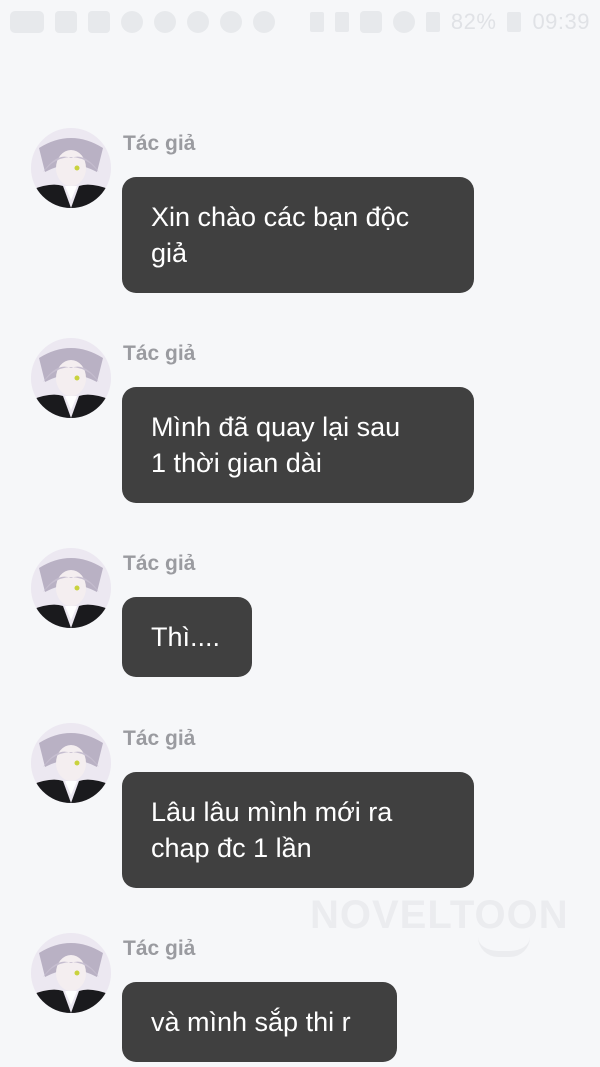 The height and width of the screenshot is (1067, 600). I want to click on noveltoon-watermark: NOVELTOON, so click(440, 928).